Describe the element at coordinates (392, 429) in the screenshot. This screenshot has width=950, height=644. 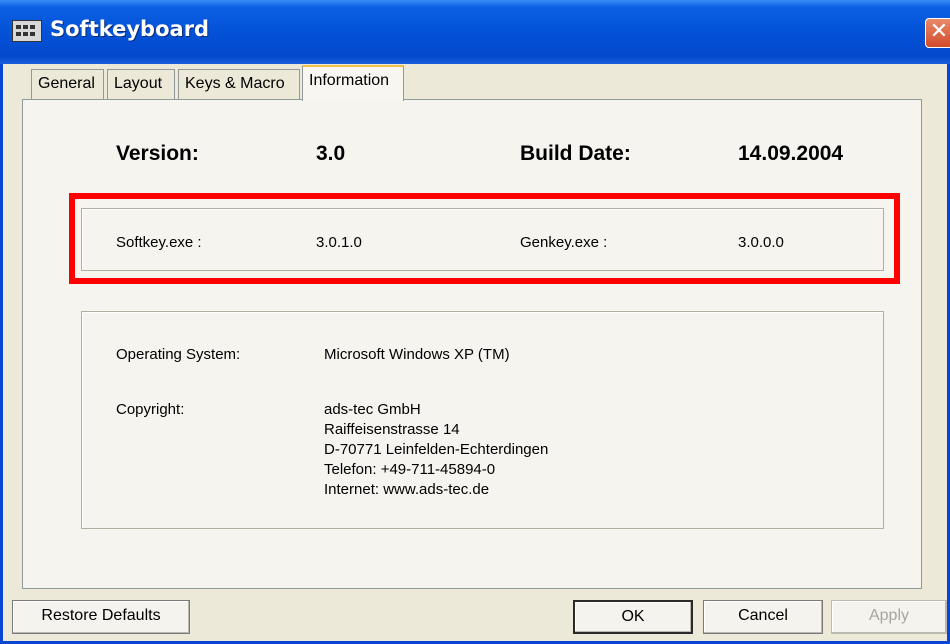
I see `copyright-line: Raiffeisenstrasse 14` at that location.